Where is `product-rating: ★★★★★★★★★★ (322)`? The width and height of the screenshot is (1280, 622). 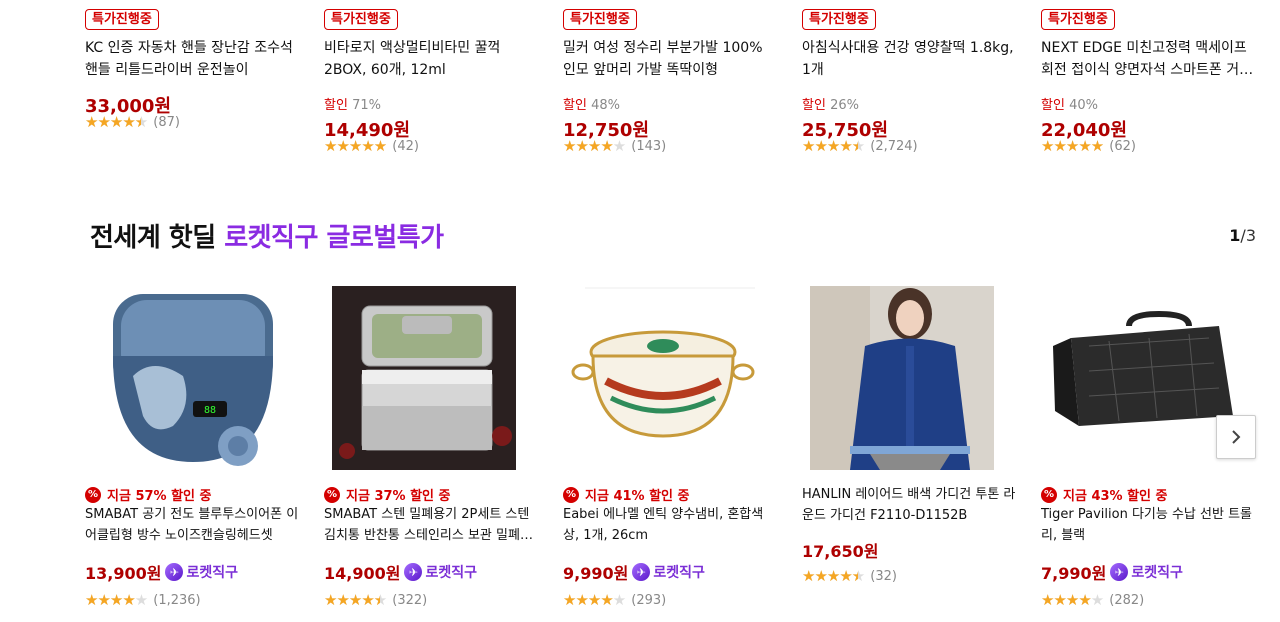
product-rating: ★★★★★★★★★★ (322) is located at coordinates (375, 600).